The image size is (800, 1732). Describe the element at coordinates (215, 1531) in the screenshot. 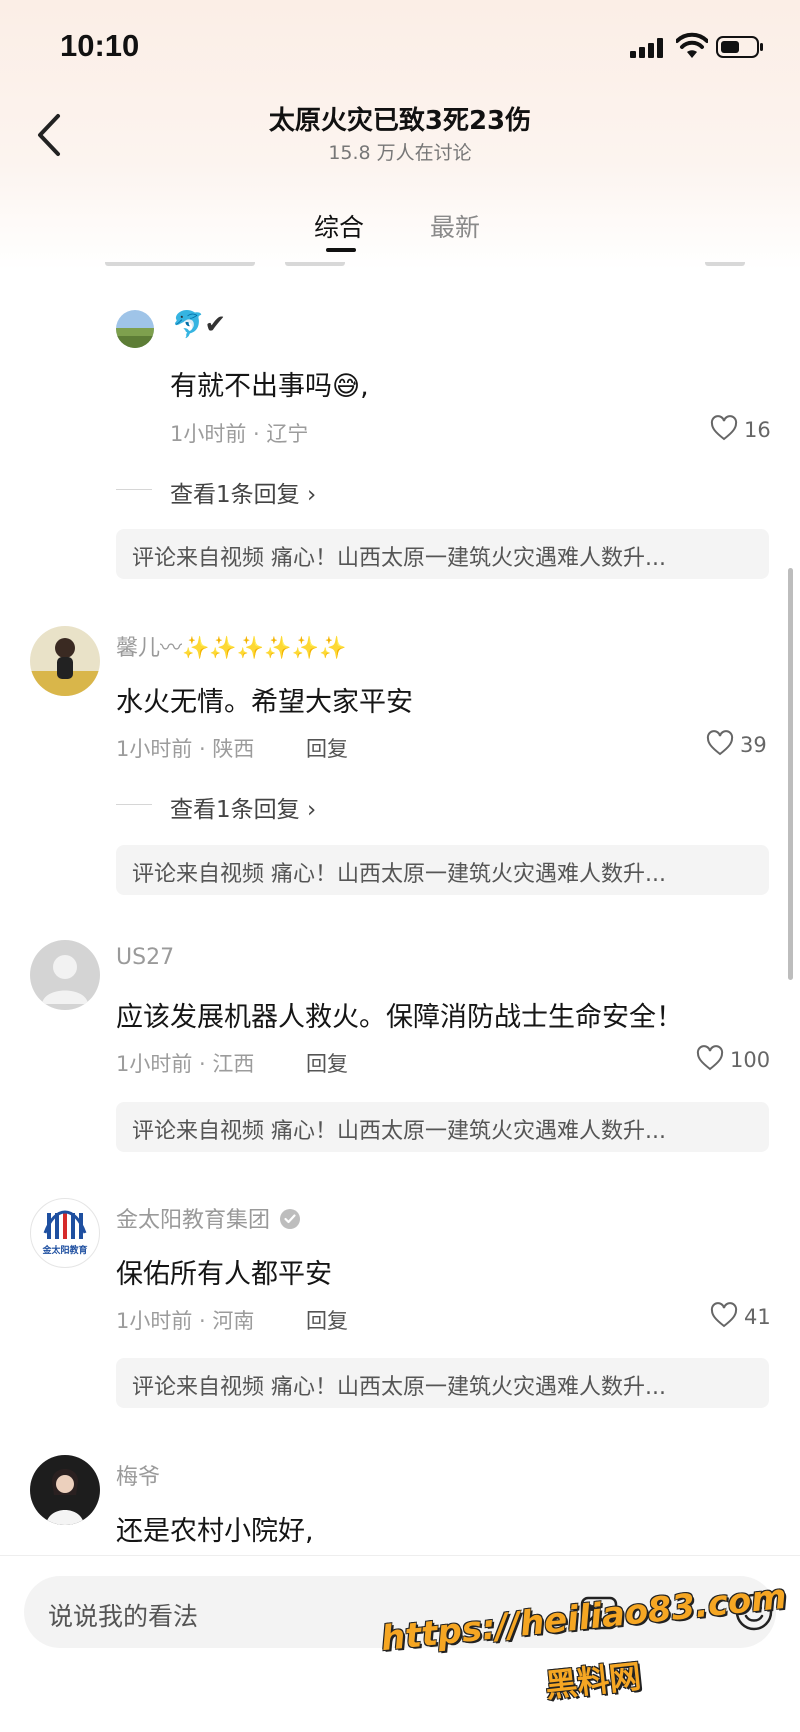

I see `comment-text: 还是农村小院好,` at that location.